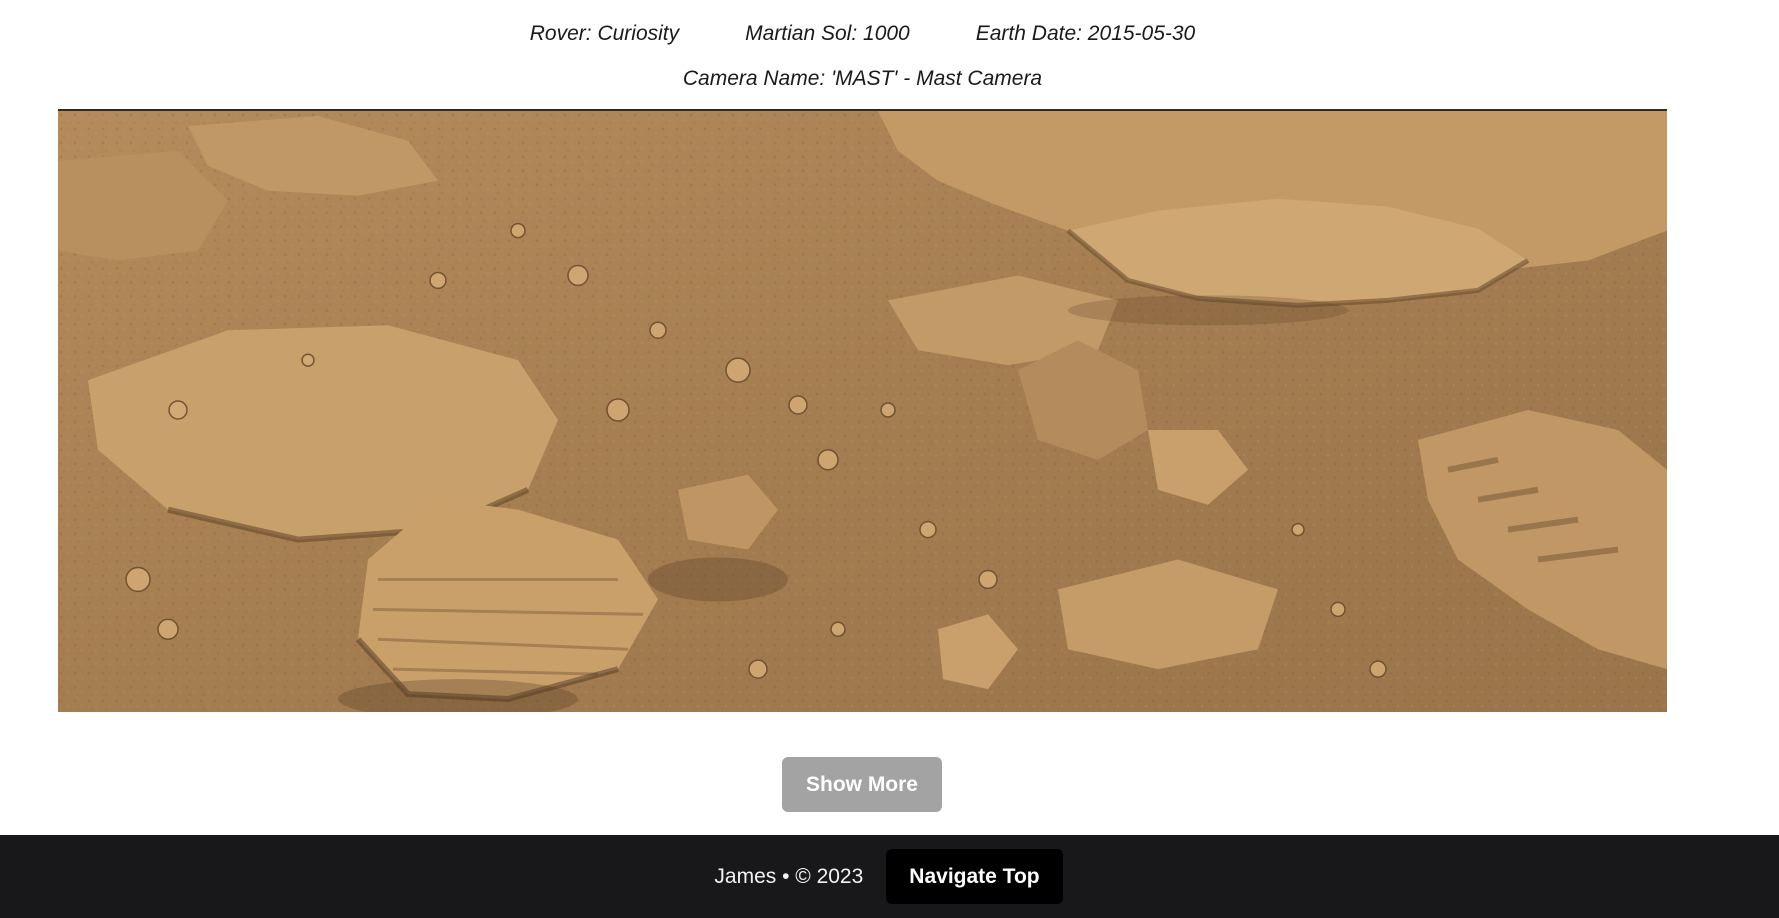 This screenshot has width=1779, height=918. What do you see at coordinates (862, 784) in the screenshot?
I see `show-more-button: Show More` at bounding box center [862, 784].